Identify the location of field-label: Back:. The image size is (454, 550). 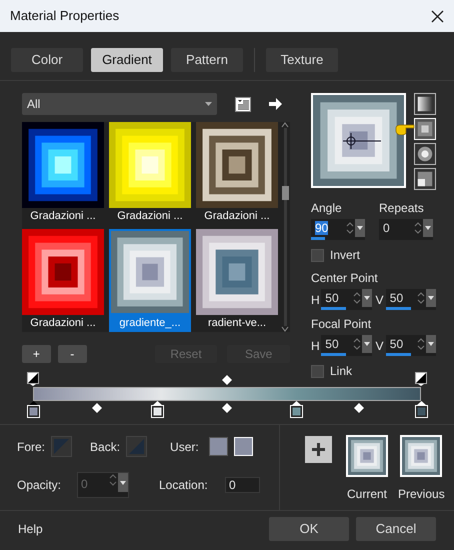
(105, 447).